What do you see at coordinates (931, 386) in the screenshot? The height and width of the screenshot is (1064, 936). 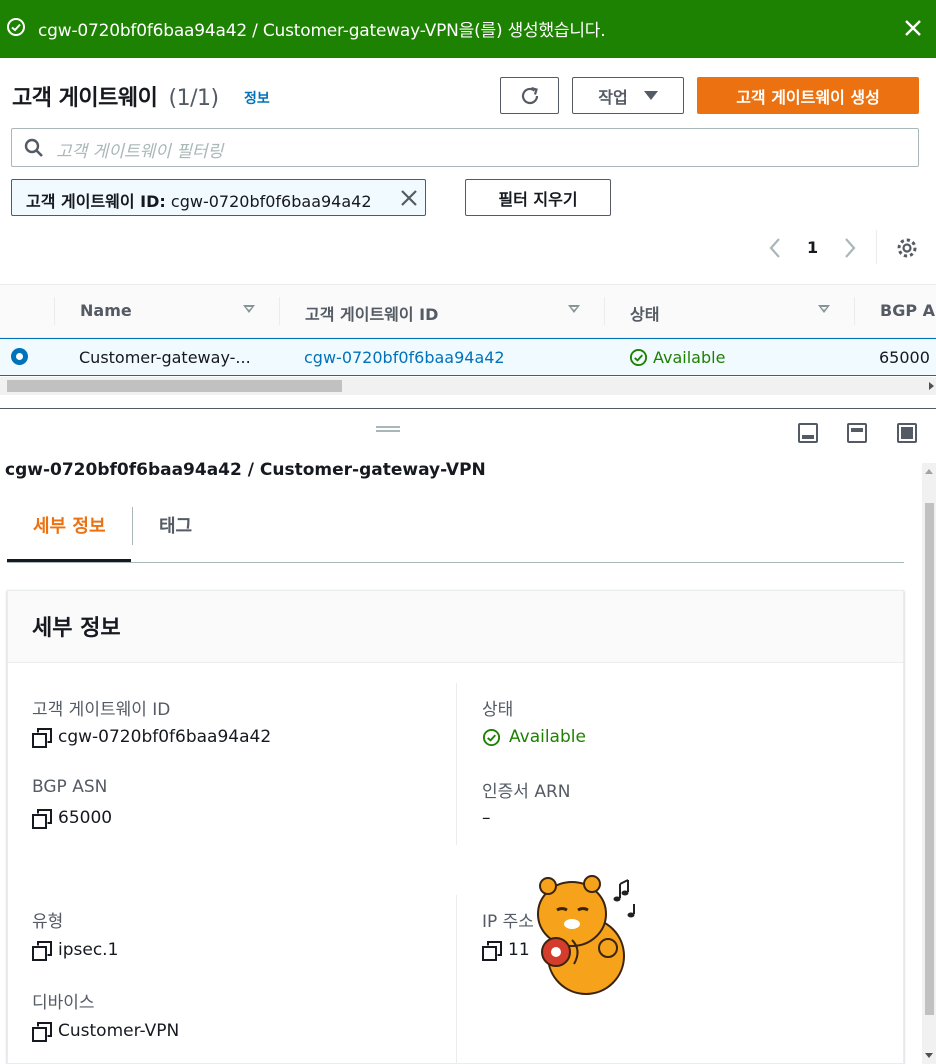 I see `scroll-right-arrow-icon` at bounding box center [931, 386].